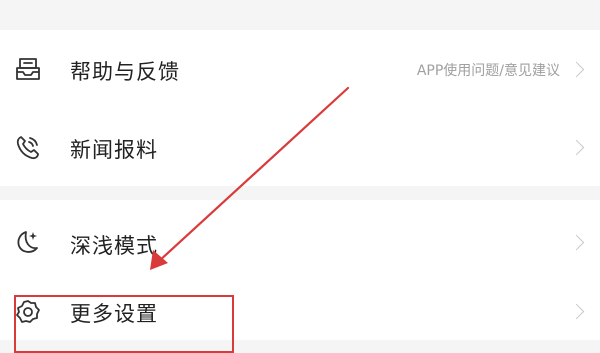 Image resolution: width=600 pixels, height=353 pixels. I want to click on annotation-highlight-box, so click(124, 324).